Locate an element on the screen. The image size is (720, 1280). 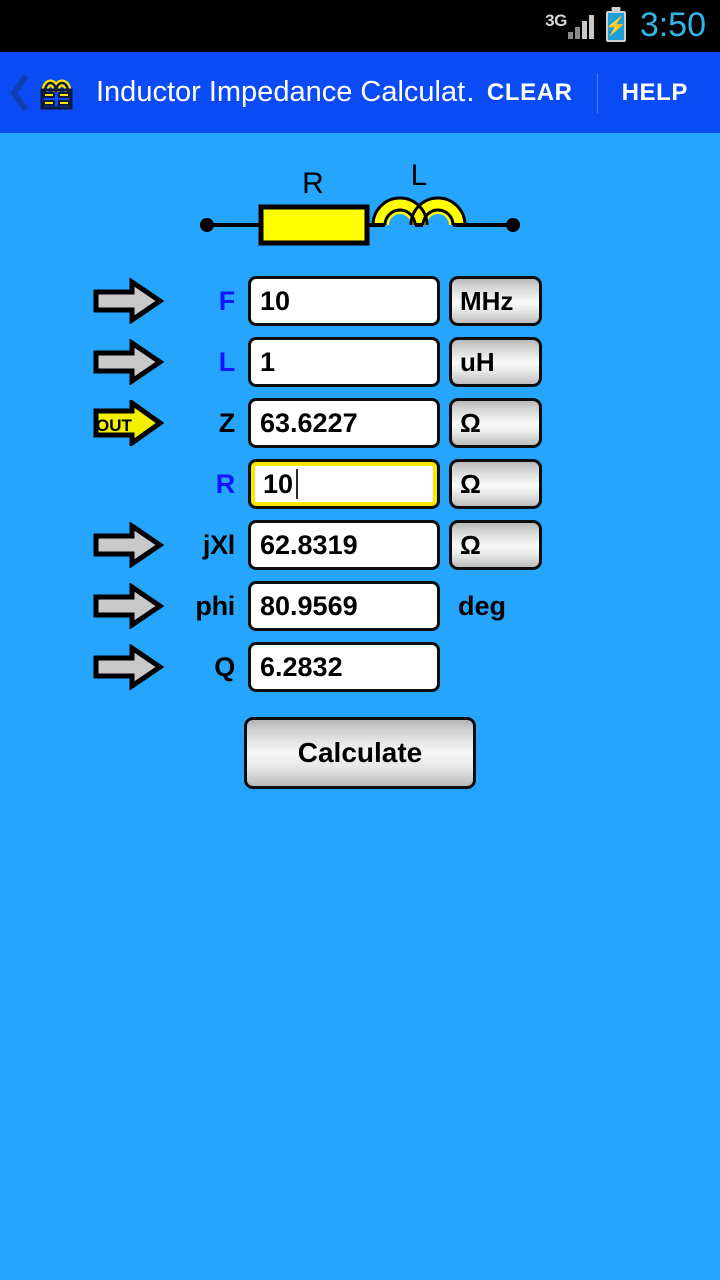
text-cursor is located at coordinates (297, 484).